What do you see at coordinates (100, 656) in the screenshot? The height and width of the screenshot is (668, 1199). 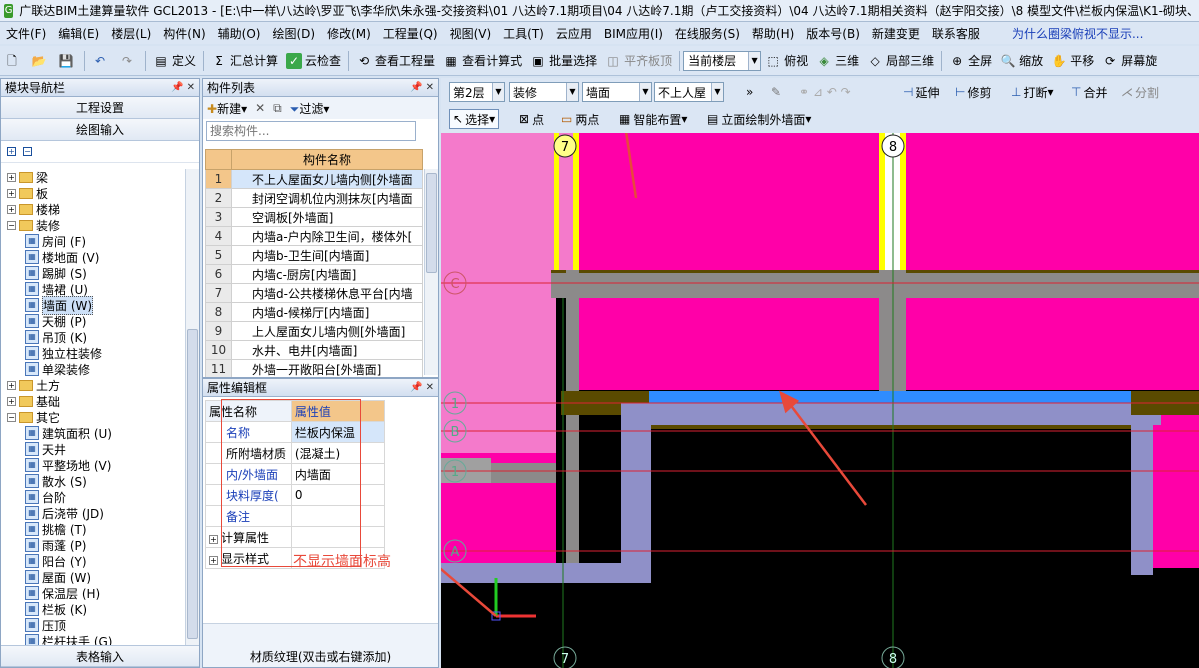 I see `table-input-button: 表格输入` at bounding box center [100, 656].